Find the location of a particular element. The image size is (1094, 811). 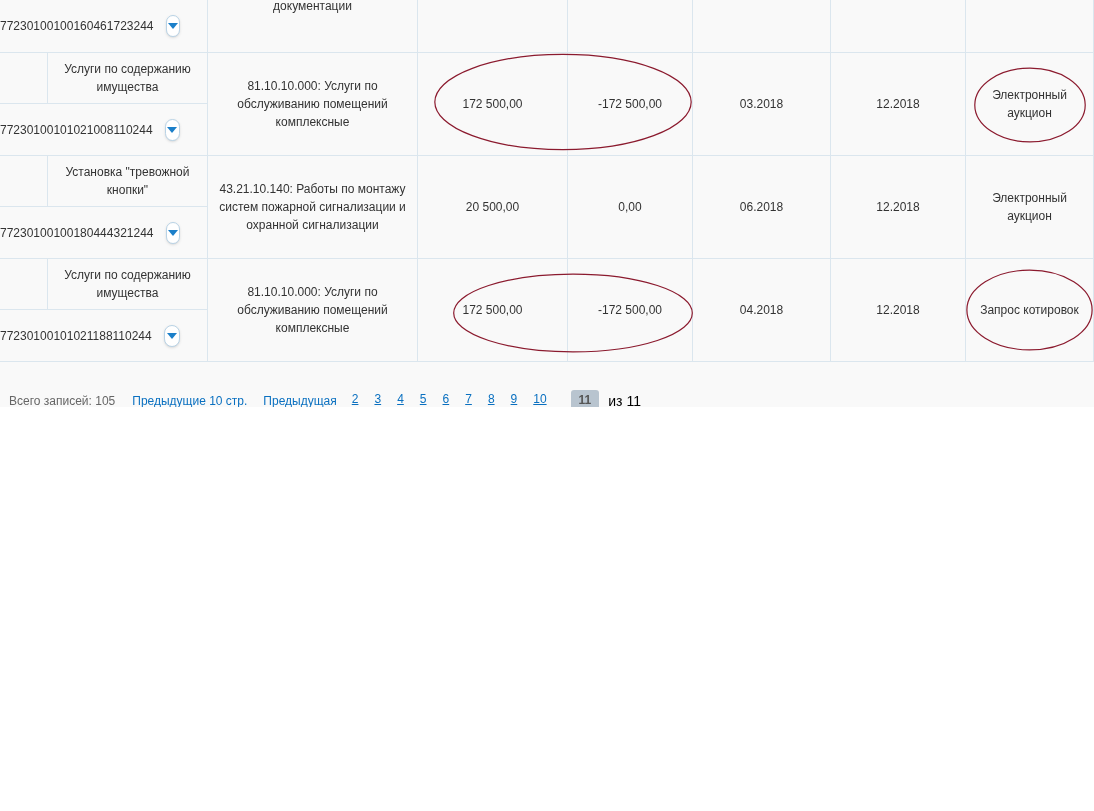

page-link: 9 is located at coordinates (514, 399).